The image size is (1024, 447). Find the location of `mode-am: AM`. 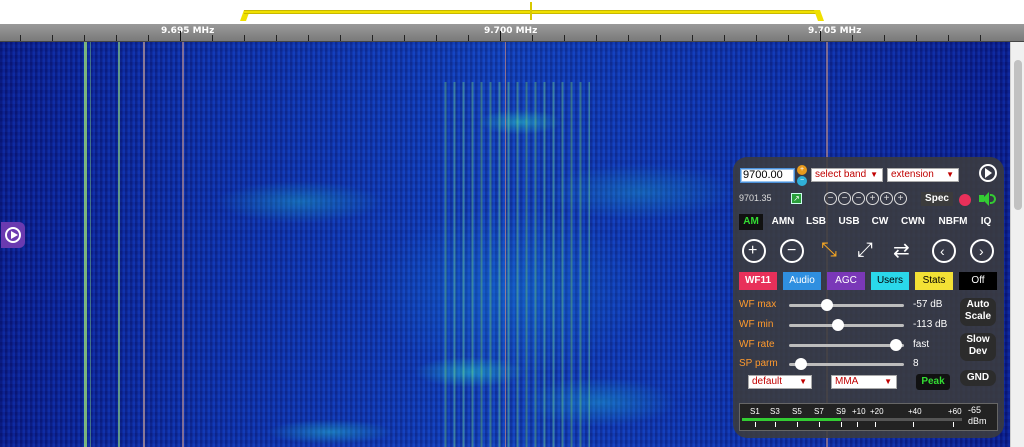

mode-am: AM is located at coordinates (751, 222).